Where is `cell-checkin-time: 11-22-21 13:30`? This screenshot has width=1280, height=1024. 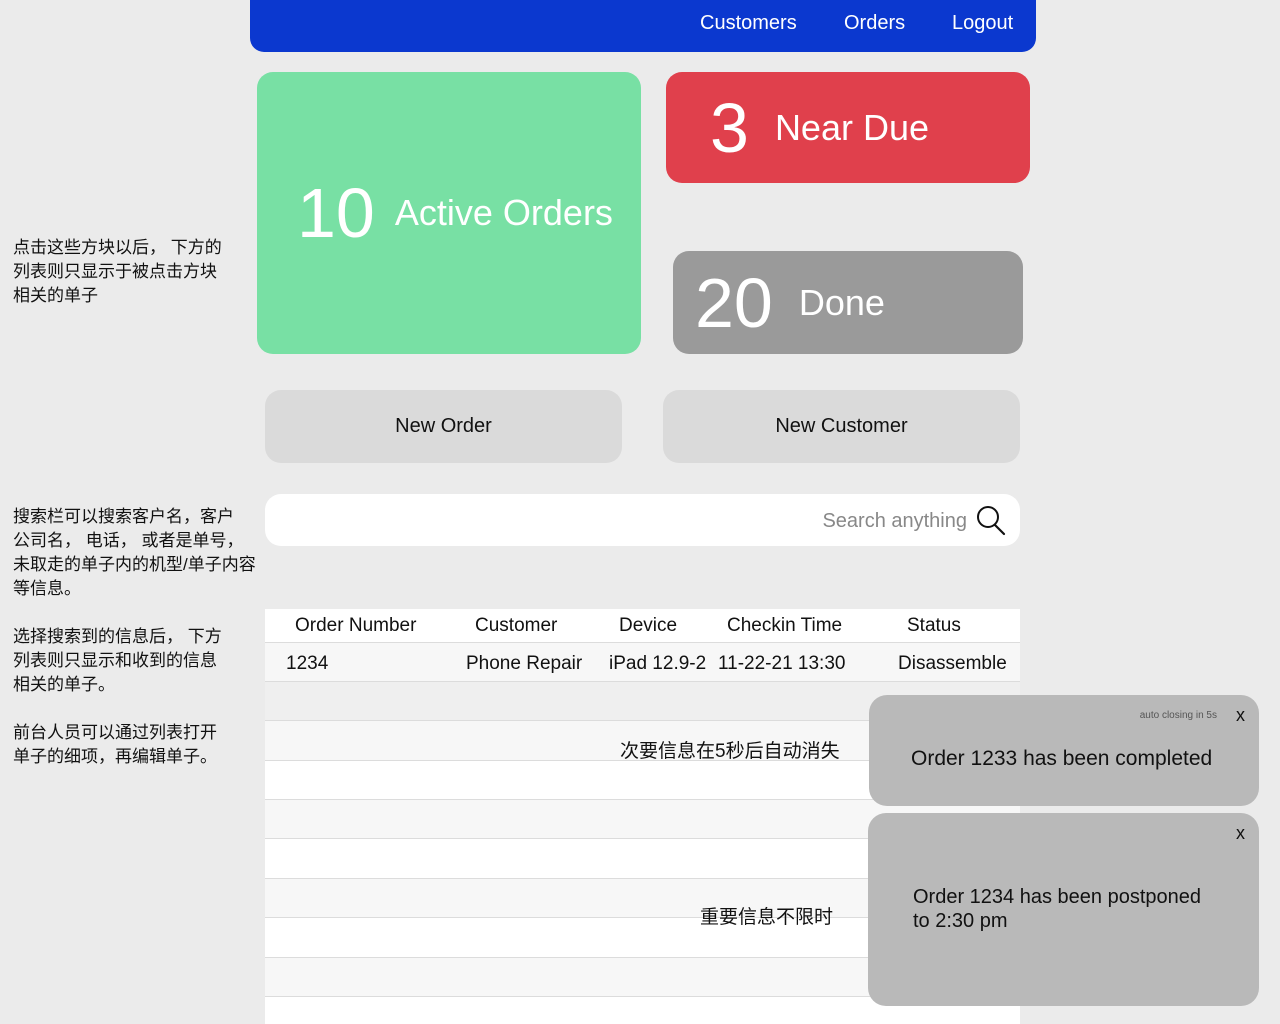 cell-checkin-time: 11-22-21 13:30 is located at coordinates (782, 663).